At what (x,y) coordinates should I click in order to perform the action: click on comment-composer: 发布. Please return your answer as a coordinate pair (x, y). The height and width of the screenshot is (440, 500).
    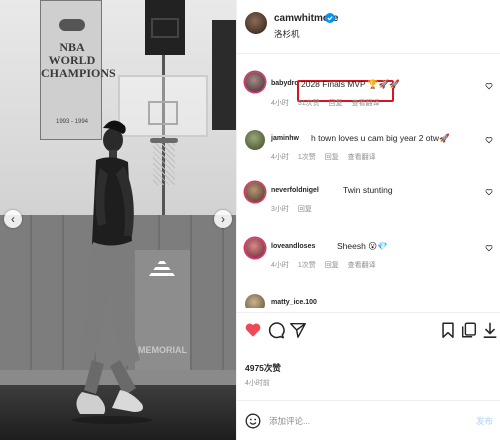
    Looking at the image, I should click on (368, 420).